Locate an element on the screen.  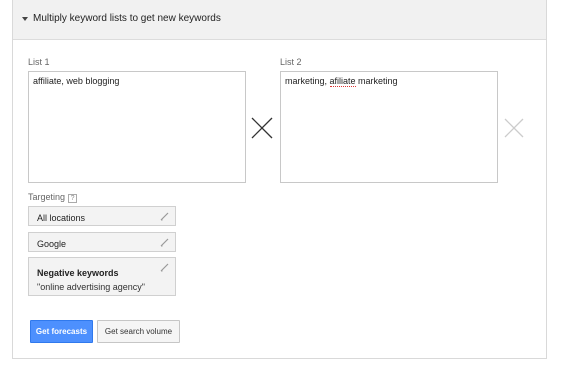
list-2-misspelled-word: afiliate is located at coordinates (342, 81).